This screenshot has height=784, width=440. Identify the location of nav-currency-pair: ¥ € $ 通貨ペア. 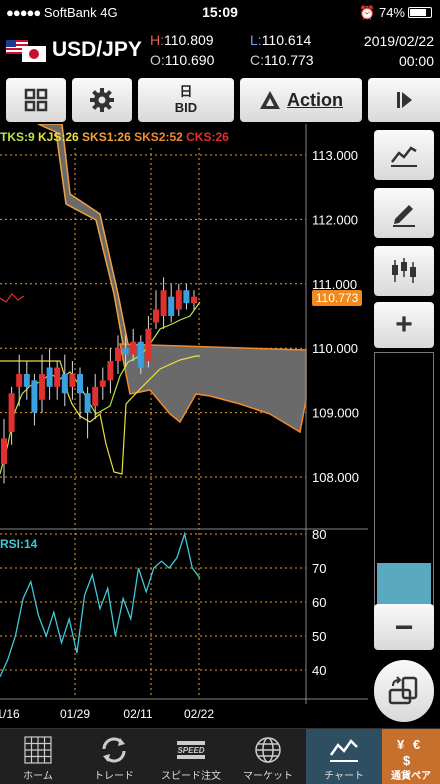
(411, 756).